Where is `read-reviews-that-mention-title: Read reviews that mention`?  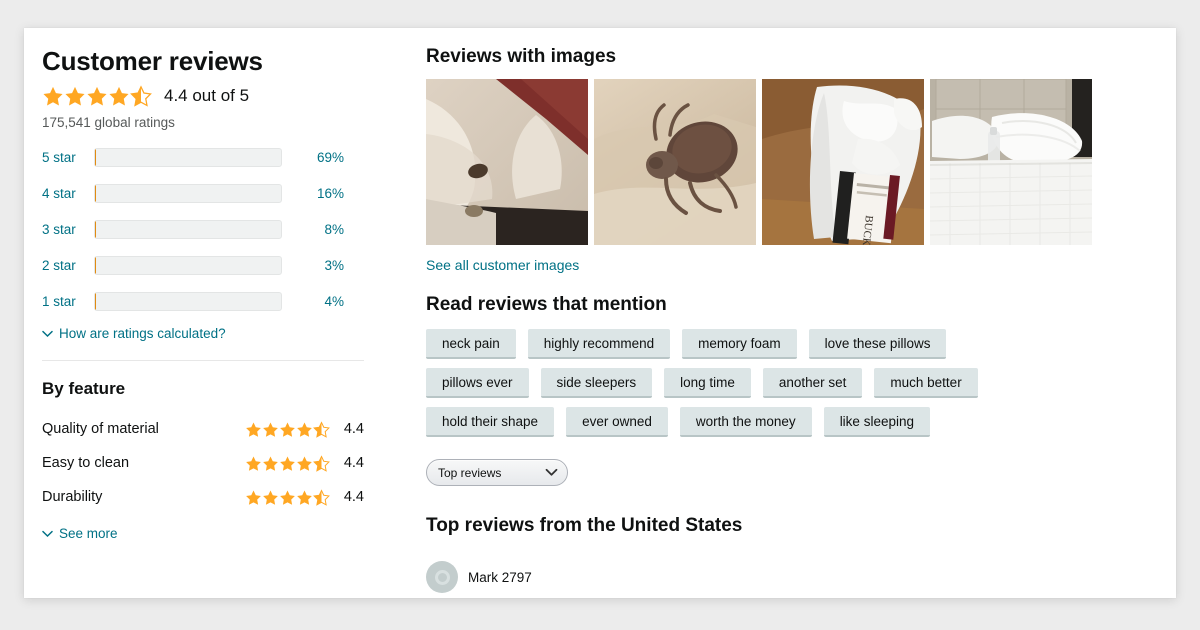 read-reviews-that-mention-title: Read reviews that mention is located at coordinates (546, 304).